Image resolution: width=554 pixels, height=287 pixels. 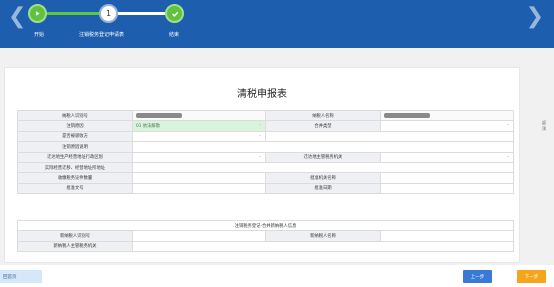 I want to click on step-number: 1, so click(x=108, y=13).